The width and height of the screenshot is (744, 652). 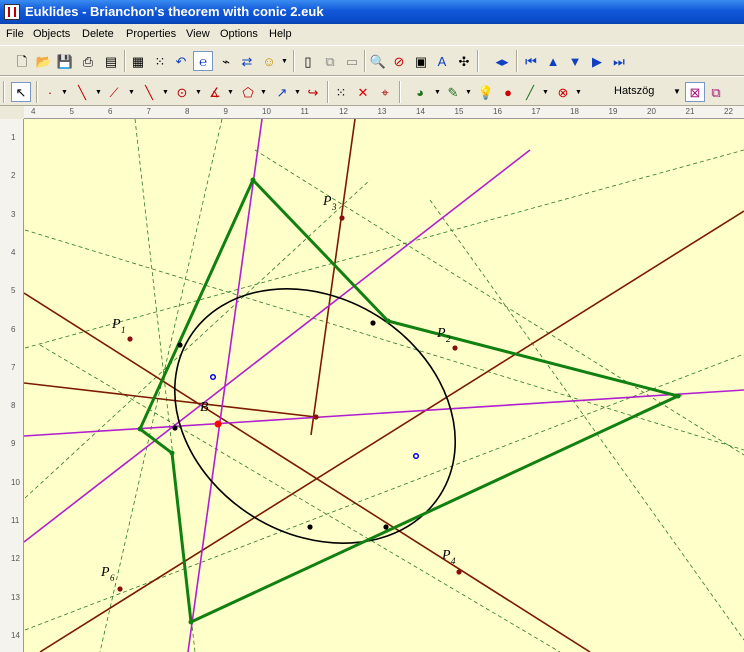 What do you see at coordinates (486, 92) in the screenshot?
I see `show-bulb-icon: 💡` at bounding box center [486, 92].